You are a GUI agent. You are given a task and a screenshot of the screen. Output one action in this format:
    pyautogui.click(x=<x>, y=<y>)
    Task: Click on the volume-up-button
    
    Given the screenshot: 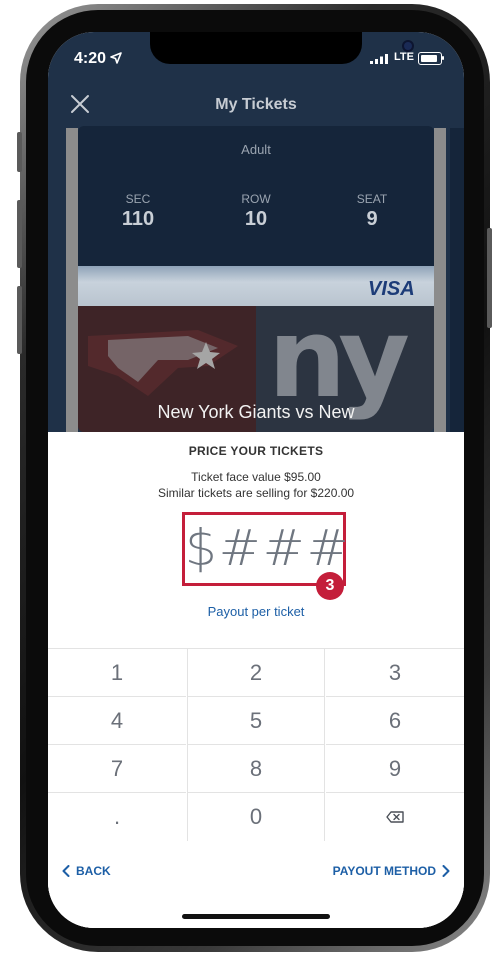 What is the action you would take?
    pyautogui.click(x=19, y=234)
    